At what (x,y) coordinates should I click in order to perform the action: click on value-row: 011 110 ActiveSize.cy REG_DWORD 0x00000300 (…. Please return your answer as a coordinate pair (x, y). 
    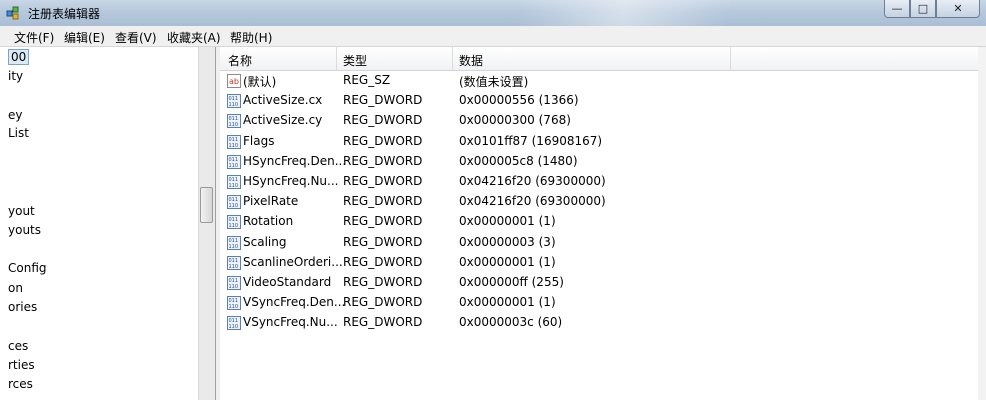
    Looking at the image, I should click on (603, 120).